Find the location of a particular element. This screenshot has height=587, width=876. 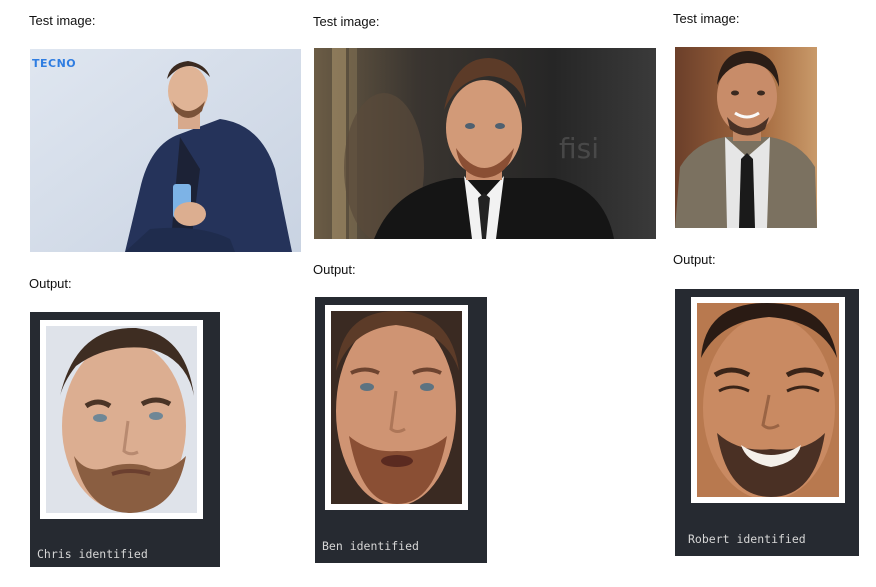

face-image-chris is located at coordinates (121, 419).